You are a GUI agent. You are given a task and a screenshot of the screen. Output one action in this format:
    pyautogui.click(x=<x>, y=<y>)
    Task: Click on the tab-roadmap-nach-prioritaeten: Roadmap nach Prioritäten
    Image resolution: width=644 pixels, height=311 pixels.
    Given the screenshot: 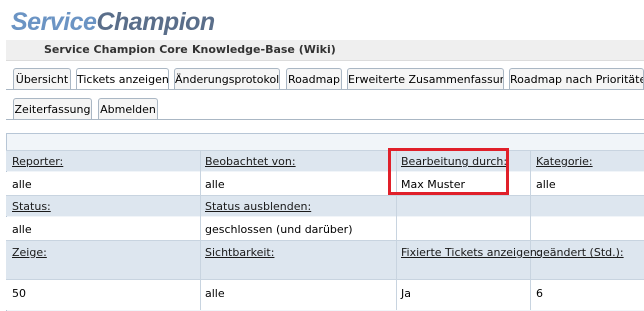 What is the action you would take?
    pyautogui.click(x=576, y=79)
    